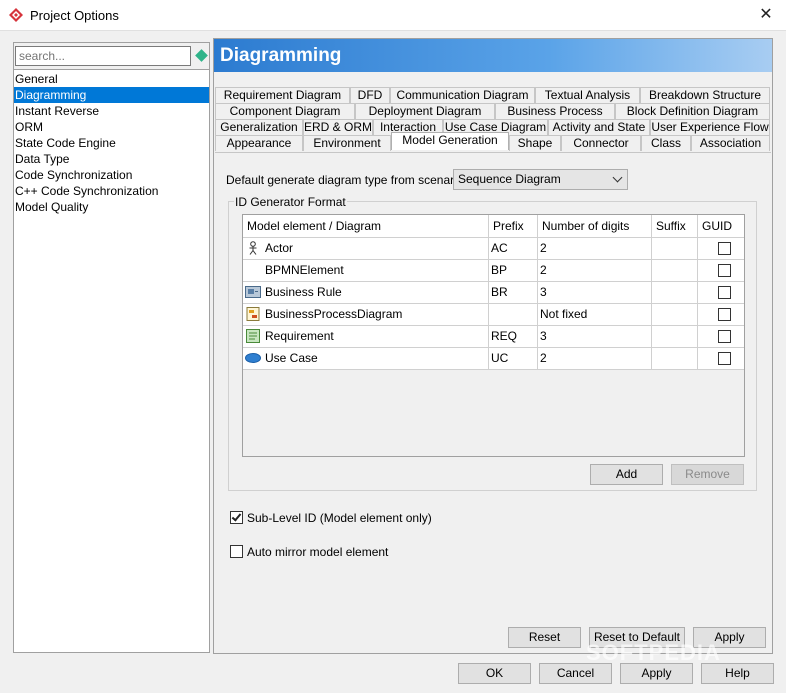 The width and height of the screenshot is (786, 693). What do you see at coordinates (16, 15) in the screenshot?
I see `app-logo-icon` at bounding box center [16, 15].